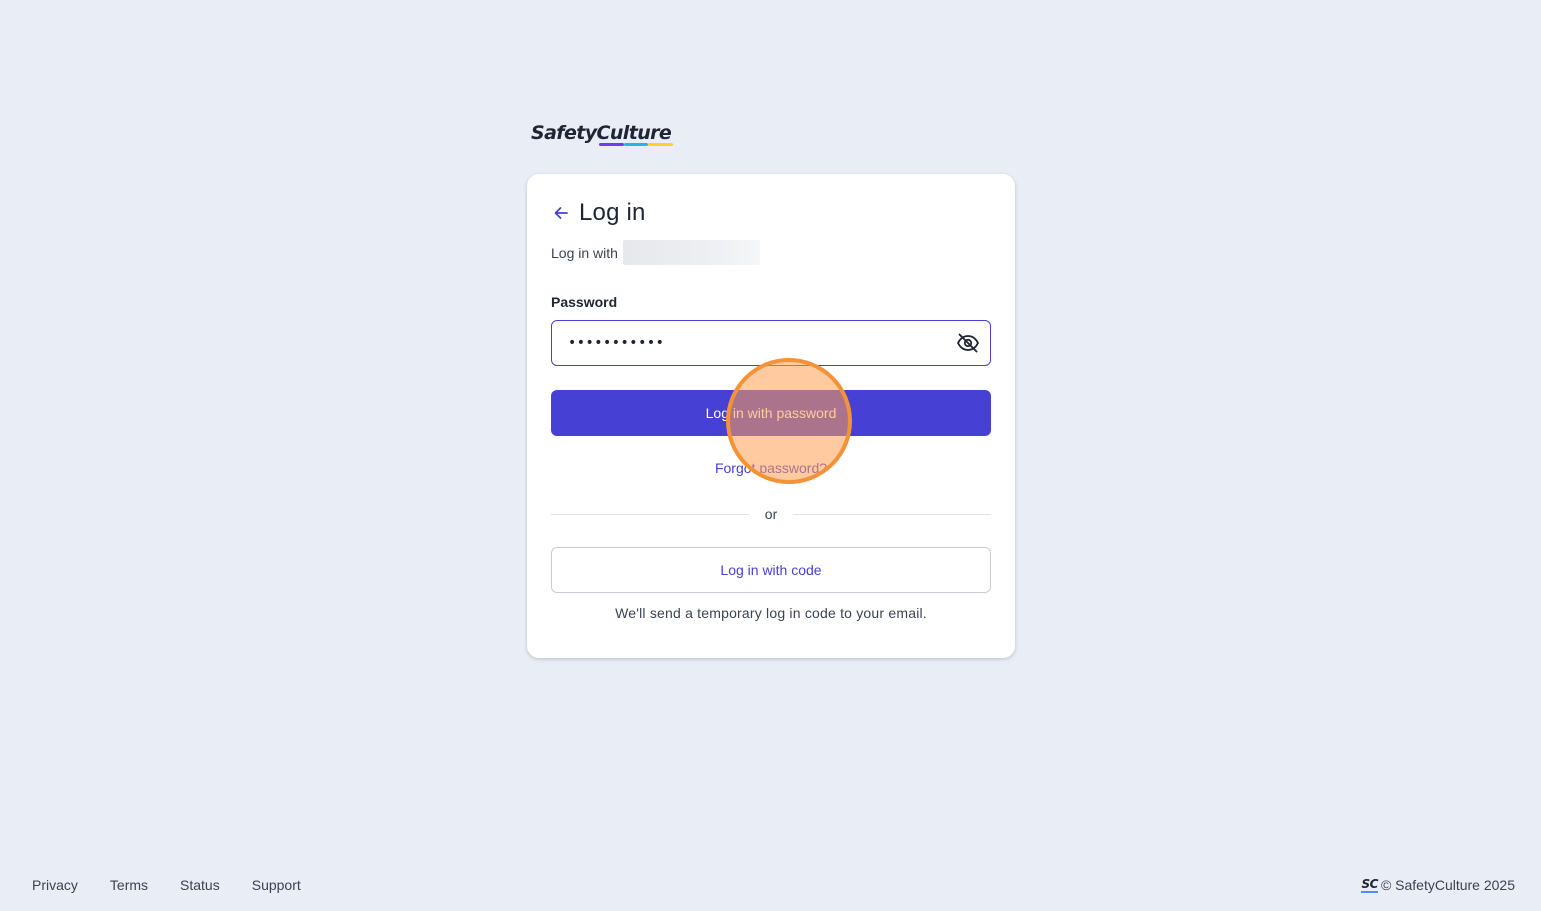 This screenshot has width=1541, height=911. I want to click on login-header: Log in, so click(598, 213).